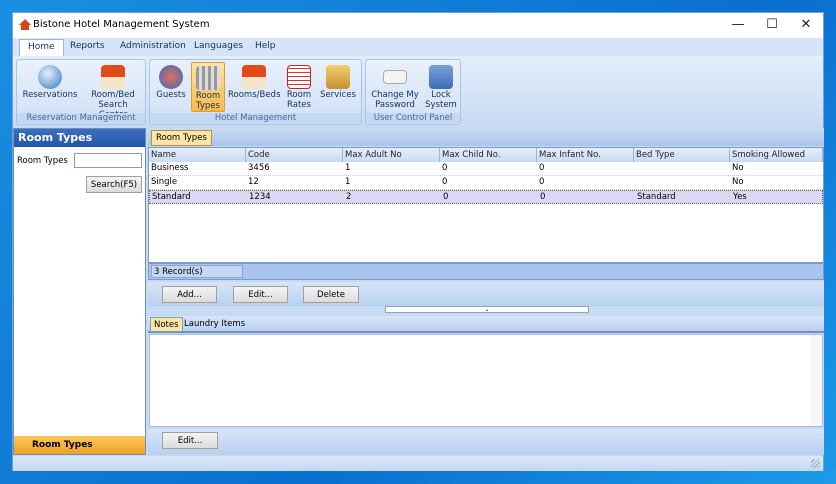 The height and width of the screenshot is (484, 836). I want to click on left-panel-title: Room Types, so click(79, 138).